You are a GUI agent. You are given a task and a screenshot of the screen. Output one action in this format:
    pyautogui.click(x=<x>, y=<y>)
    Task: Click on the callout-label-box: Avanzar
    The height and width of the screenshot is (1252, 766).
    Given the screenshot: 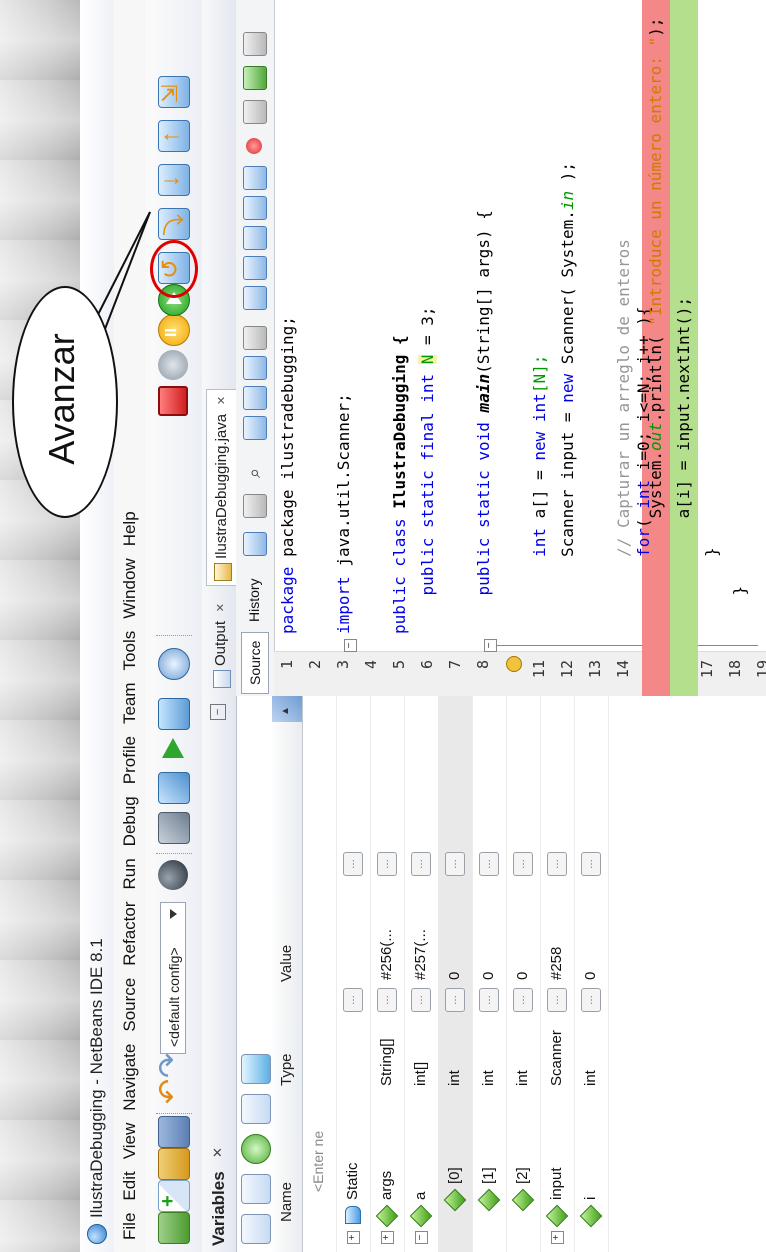 What is the action you would take?
    pyautogui.click(x=62, y=398)
    